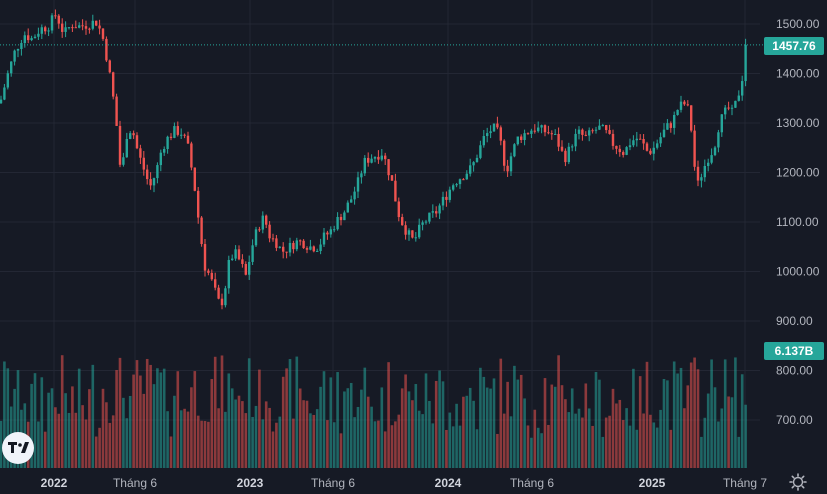 This screenshot has width=827, height=494. What do you see at coordinates (652, 483) in the screenshot?
I see `time-tick-label: 2025` at bounding box center [652, 483].